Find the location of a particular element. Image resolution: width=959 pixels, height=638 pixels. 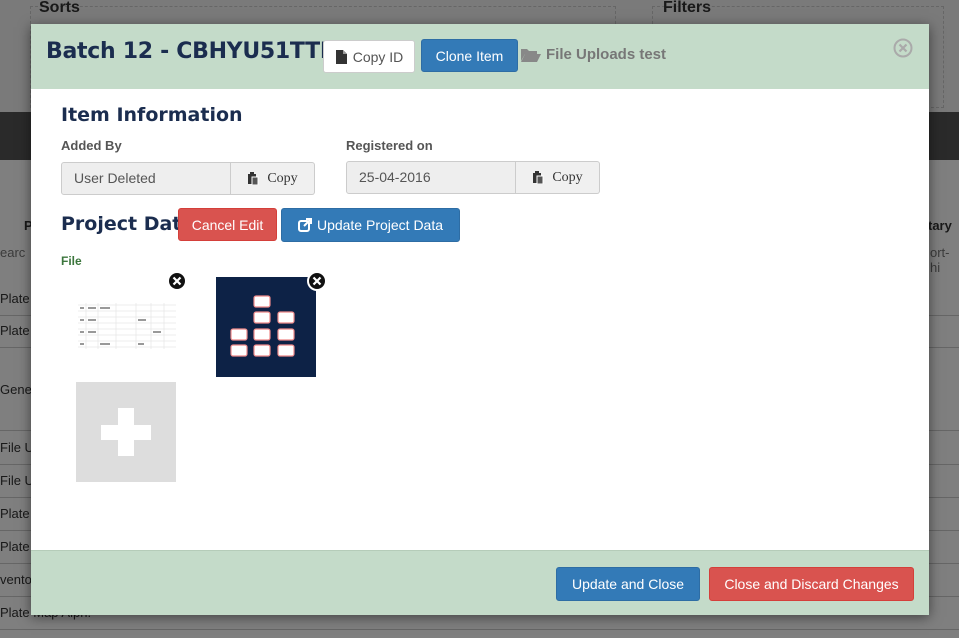

update-and-close-button: Update and Close is located at coordinates (628, 584).